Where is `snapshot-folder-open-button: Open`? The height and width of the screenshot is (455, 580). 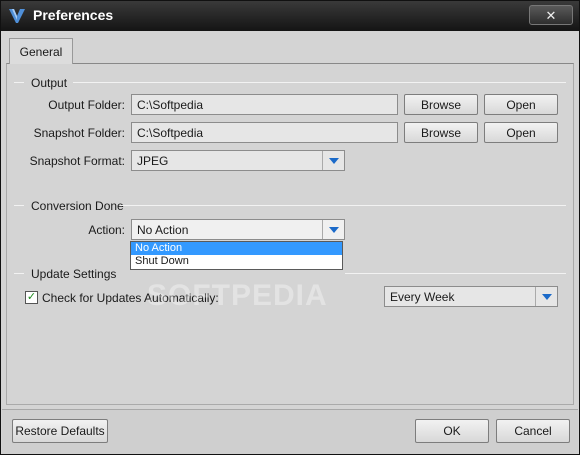
snapshot-folder-open-button: Open is located at coordinates (521, 132).